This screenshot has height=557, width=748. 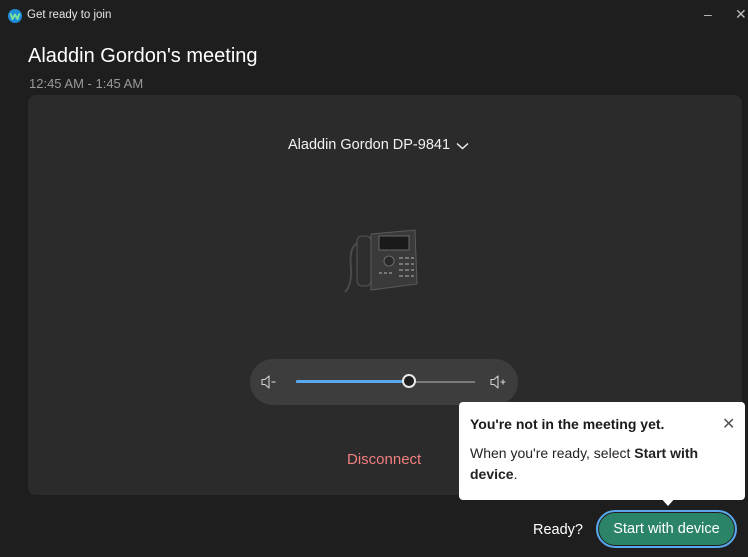 I want to click on chevron-down-icon, so click(x=462, y=145).